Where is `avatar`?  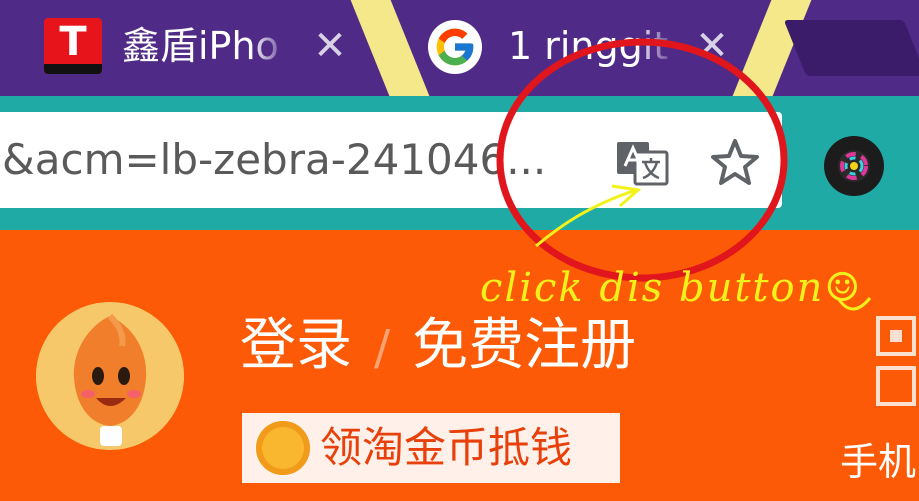
avatar is located at coordinates (110, 376).